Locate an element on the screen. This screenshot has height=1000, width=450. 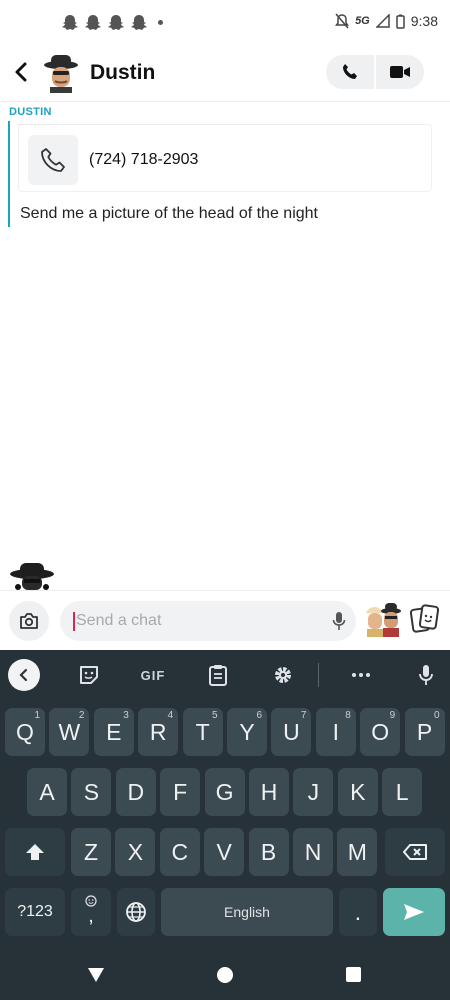
key-y: Y6 is located at coordinates (247, 732).